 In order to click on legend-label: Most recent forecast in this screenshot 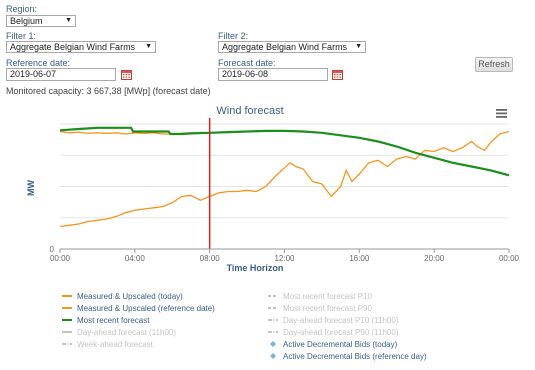, I will do `click(113, 320)`.